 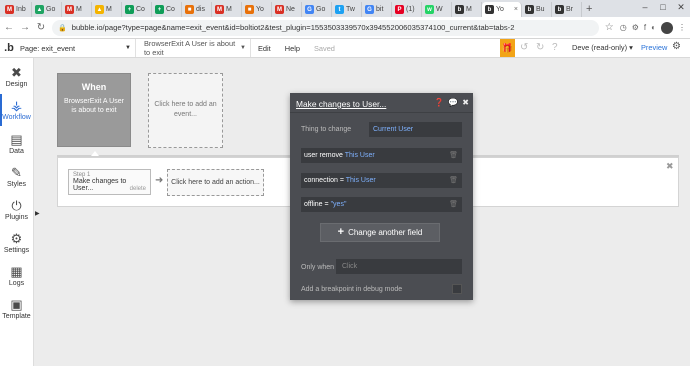 What do you see at coordinates (540, 9) in the screenshot?
I see `browser-tab-label: Bu` at bounding box center [540, 9].